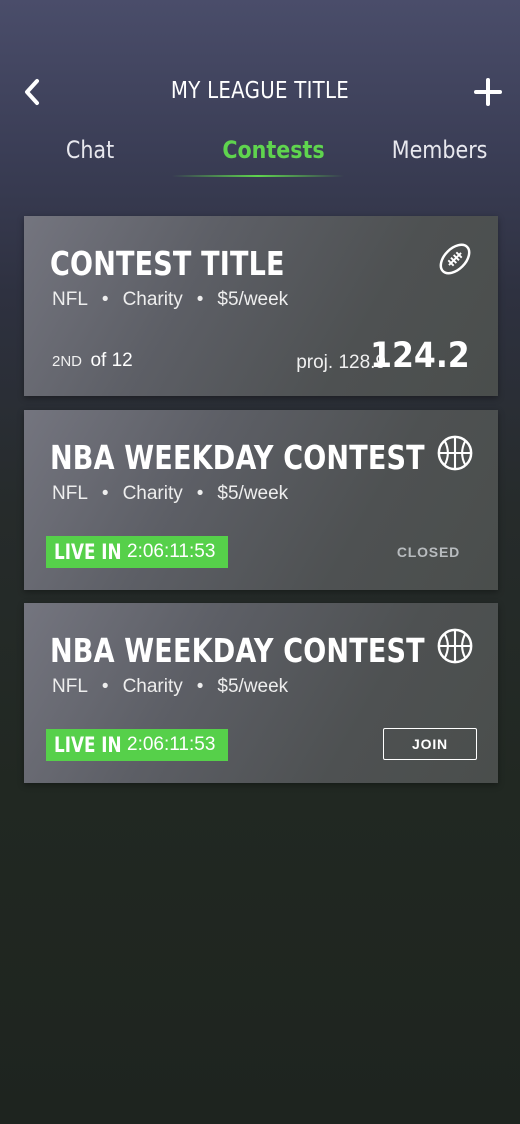  What do you see at coordinates (90, 150) in the screenshot?
I see `tab-chat: Chat` at bounding box center [90, 150].